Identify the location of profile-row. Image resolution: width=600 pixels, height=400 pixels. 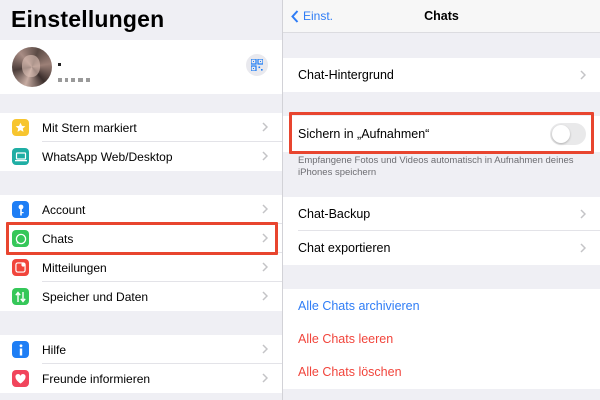
(141, 67).